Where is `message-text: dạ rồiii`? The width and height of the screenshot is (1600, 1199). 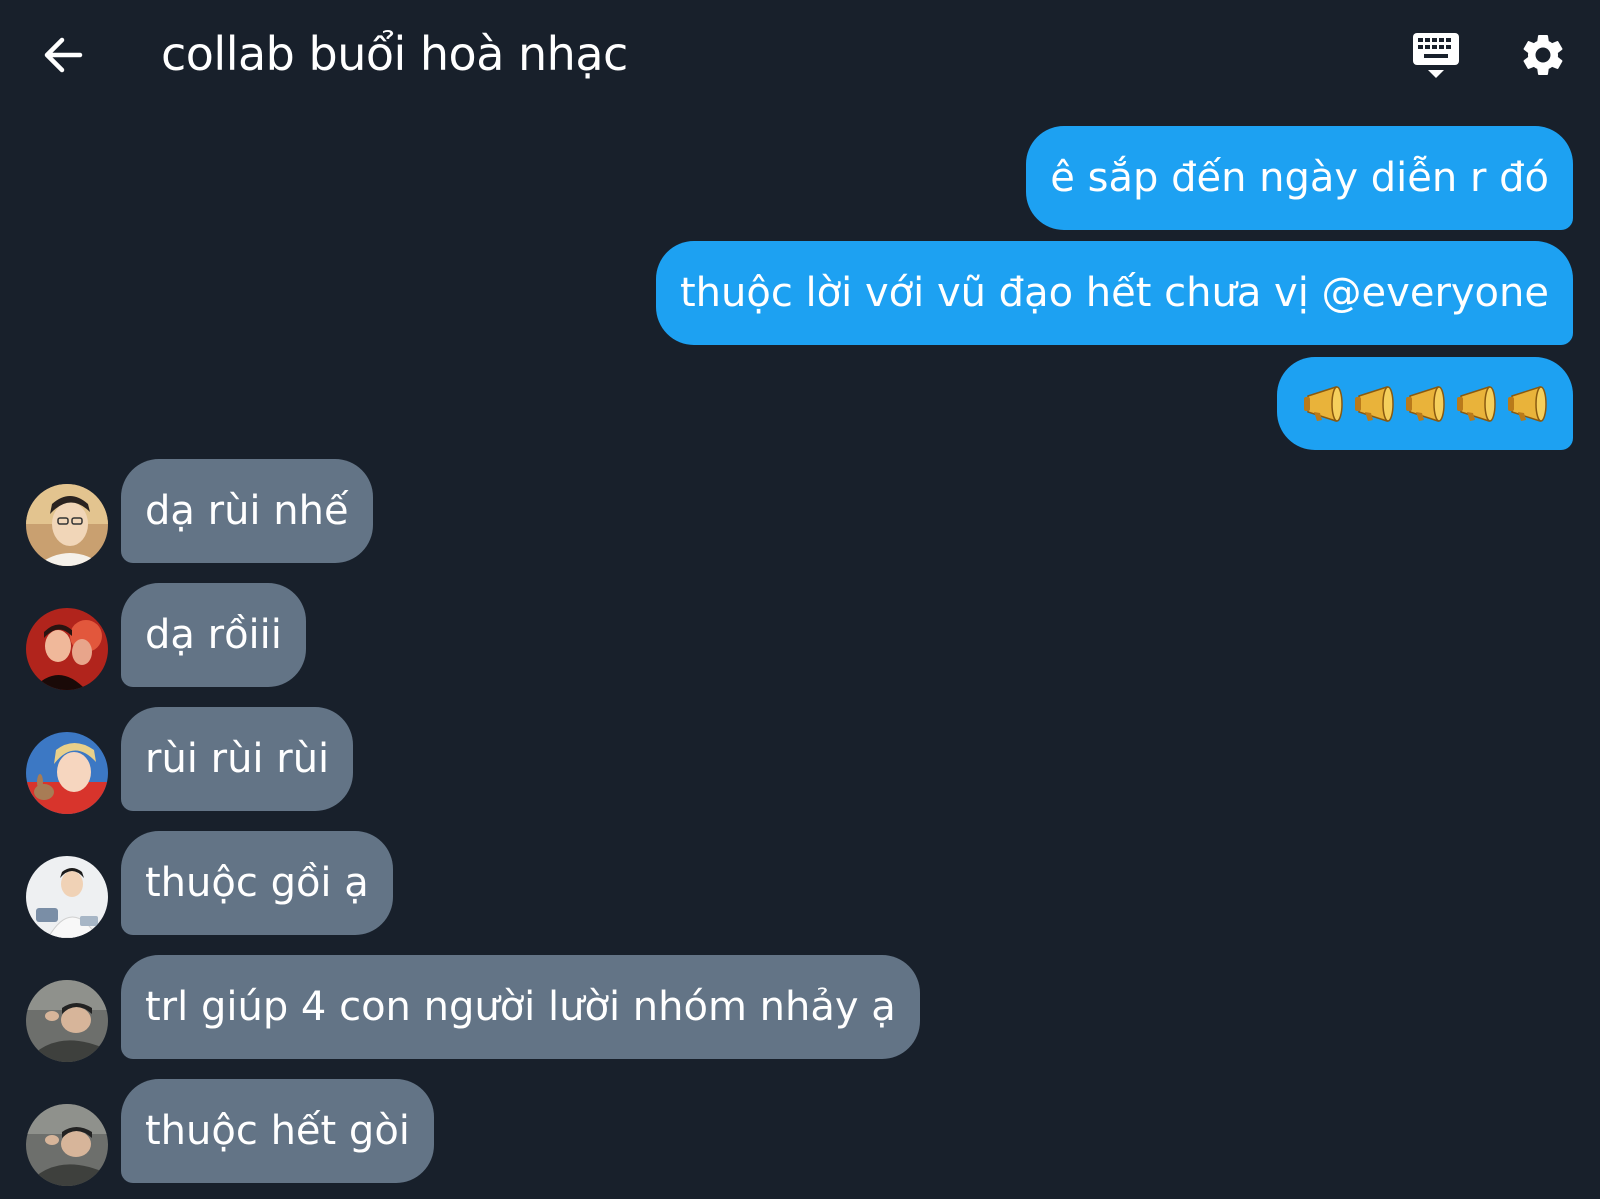 message-text: dạ rồiii is located at coordinates (213, 635).